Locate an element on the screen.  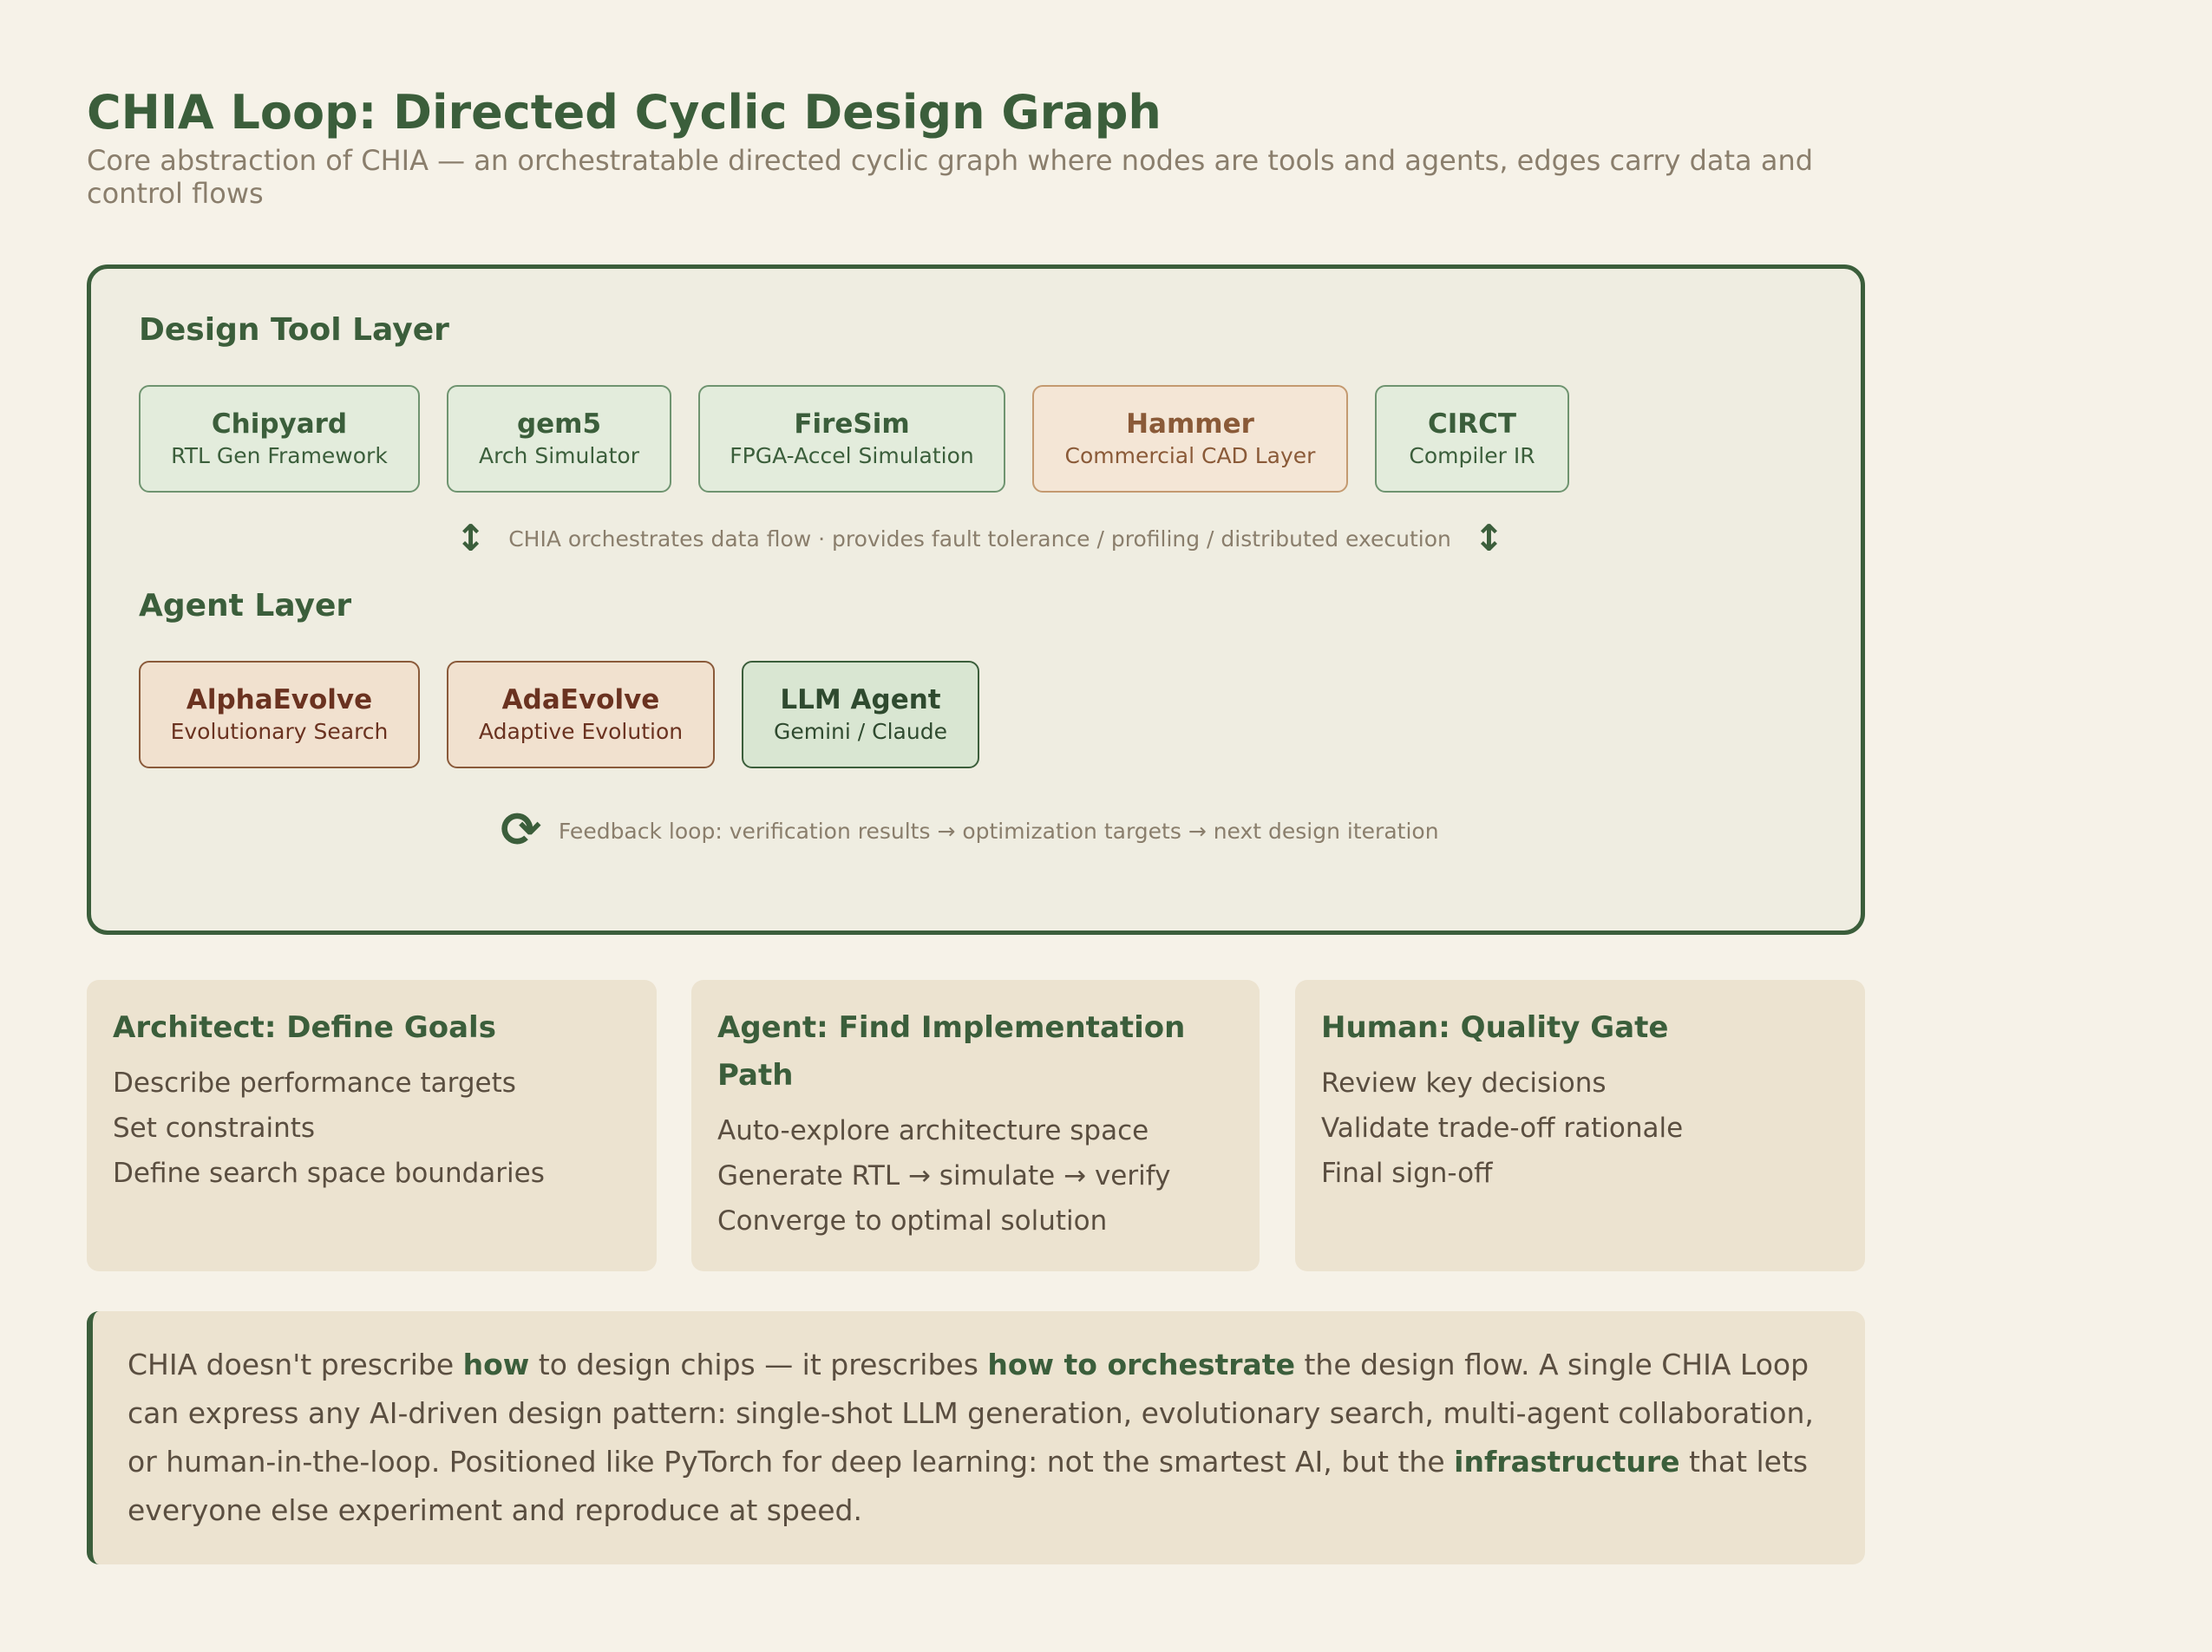
role-card-item: Define search space boundaries is located at coordinates (329, 1174).